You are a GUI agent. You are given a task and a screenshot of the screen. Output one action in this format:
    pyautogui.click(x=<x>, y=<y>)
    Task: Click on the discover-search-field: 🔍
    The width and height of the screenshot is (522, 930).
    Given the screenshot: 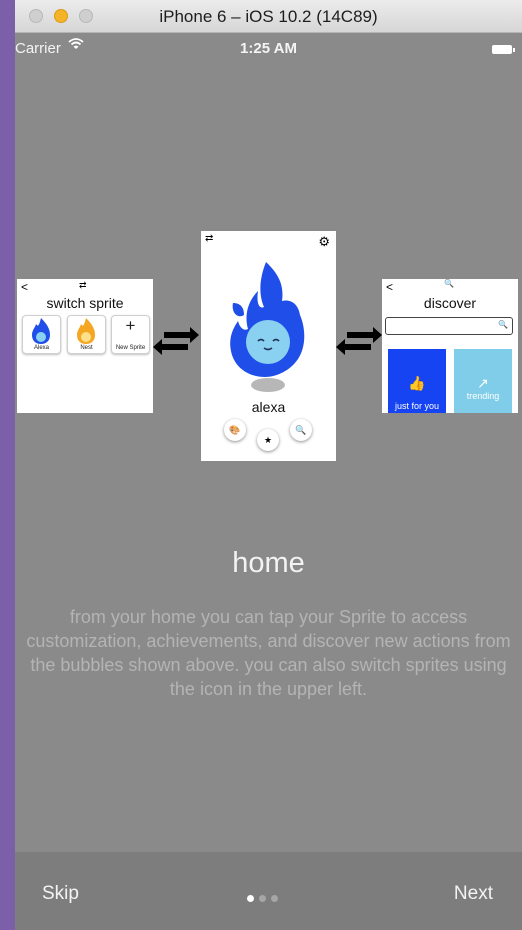 What is the action you would take?
    pyautogui.click(x=449, y=326)
    